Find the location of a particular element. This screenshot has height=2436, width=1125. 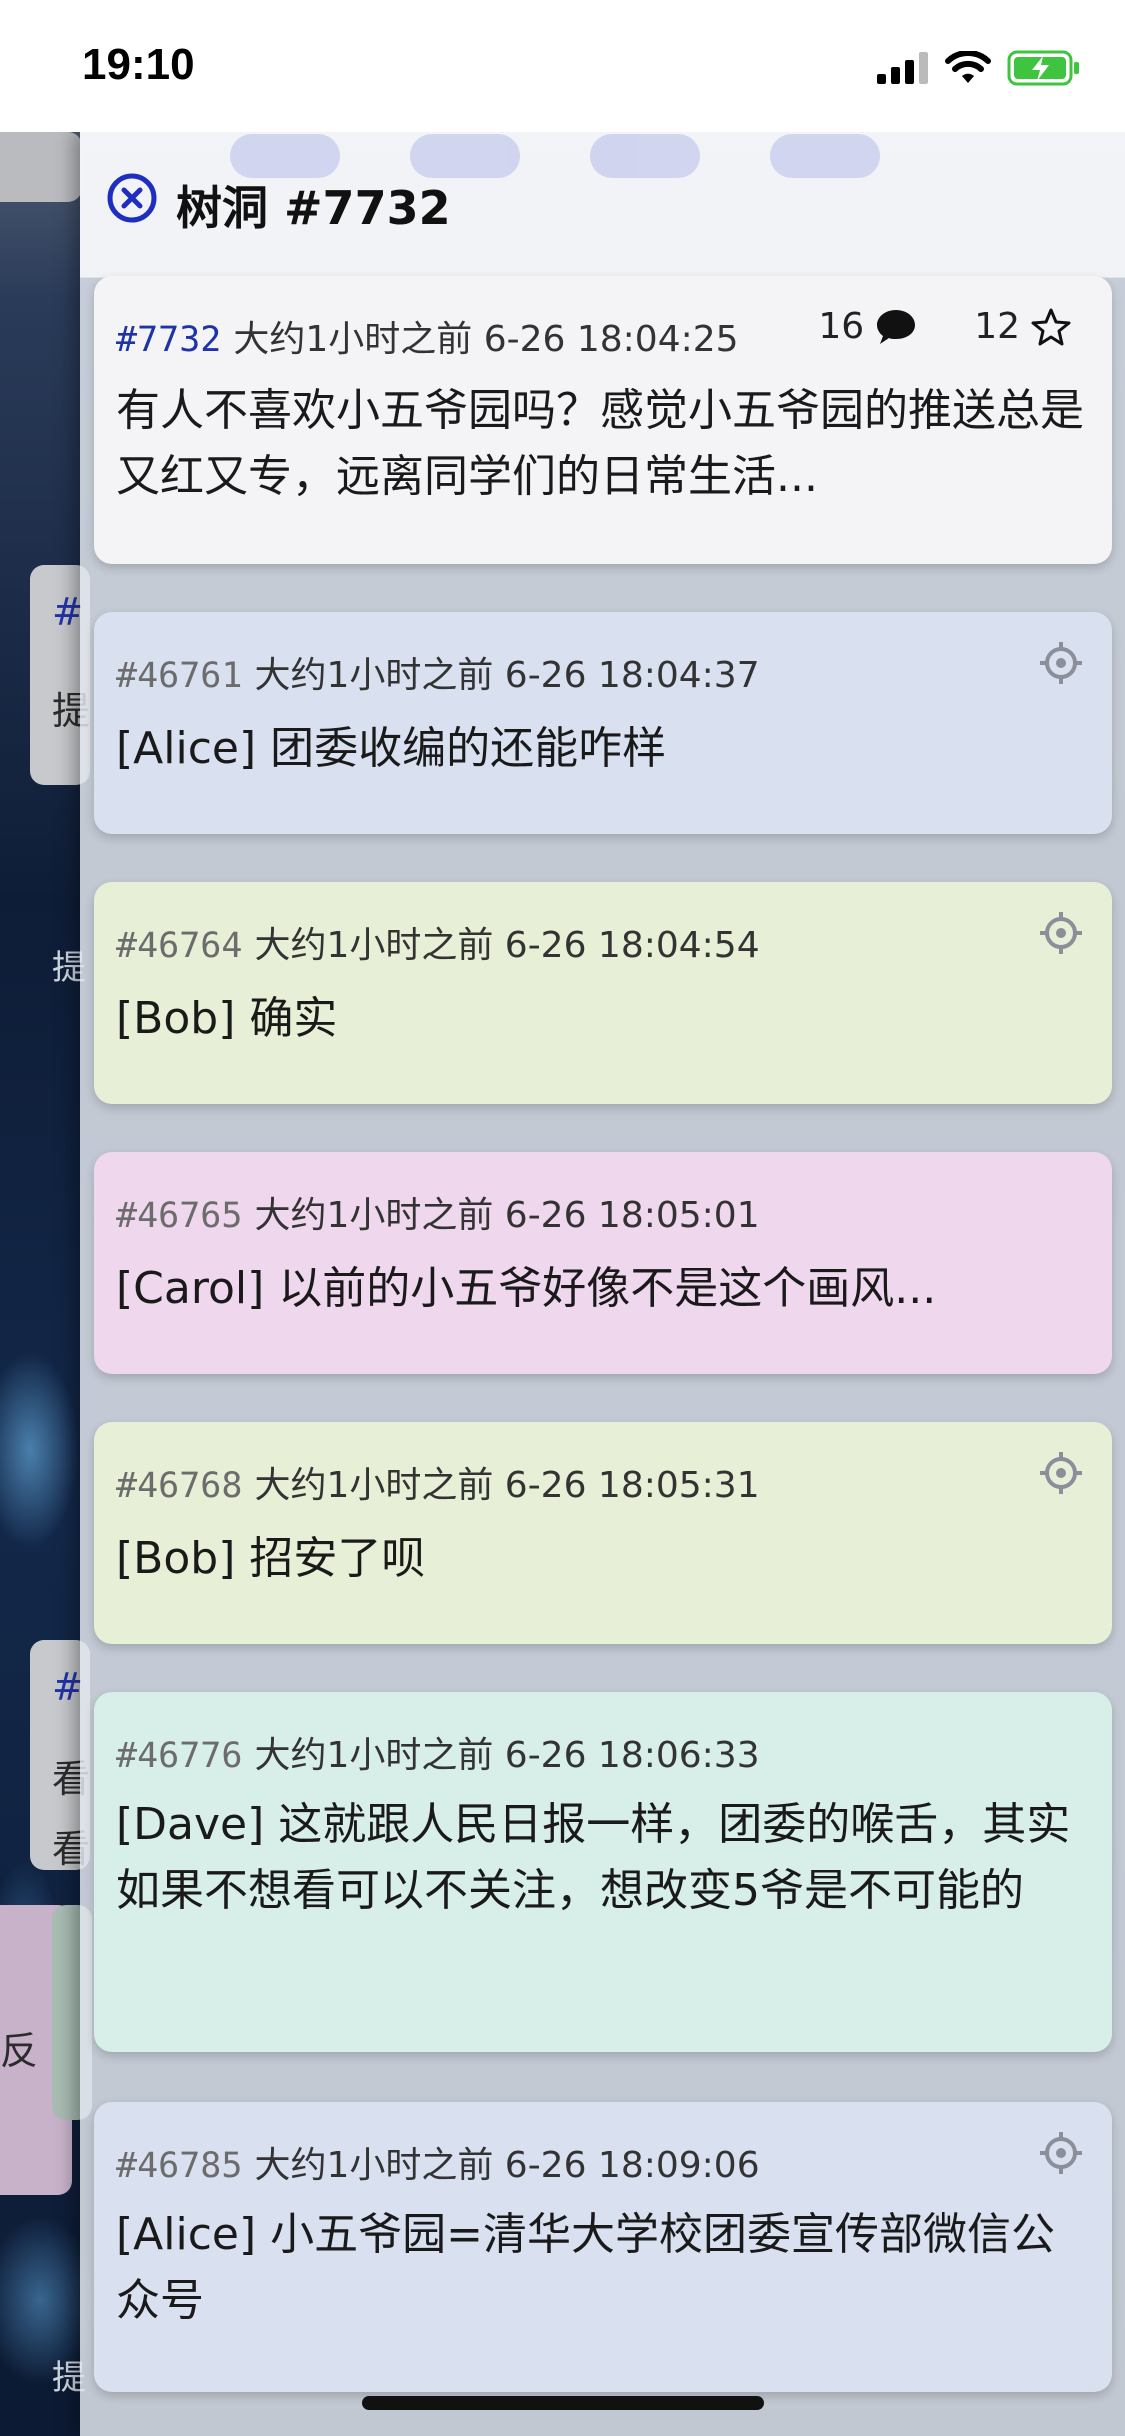

reply-id: #46761 is located at coordinates (179, 676).